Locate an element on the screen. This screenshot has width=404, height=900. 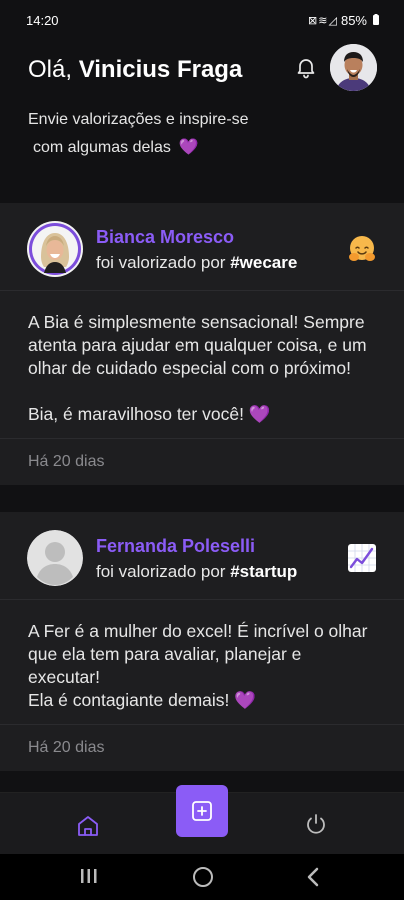
bottom-nav is located at coordinates (202, 819).